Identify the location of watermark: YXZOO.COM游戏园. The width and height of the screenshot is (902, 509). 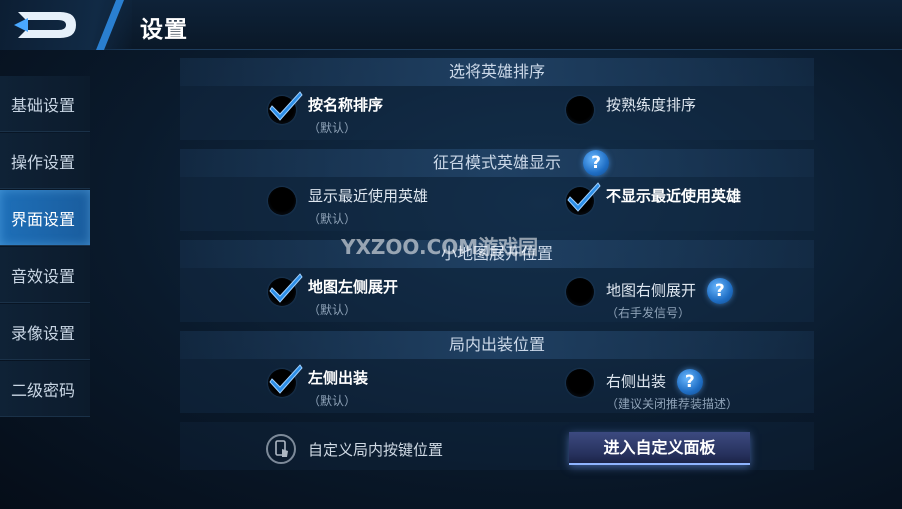
(440, 247).